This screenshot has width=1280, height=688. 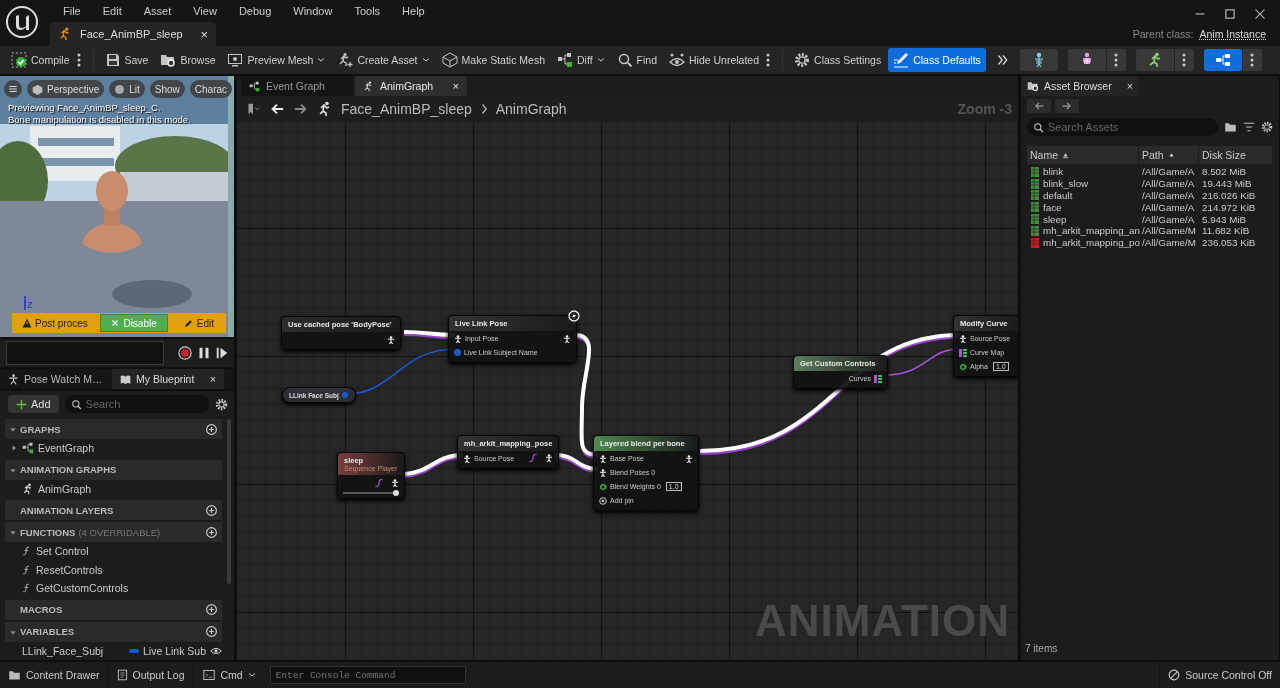 What do you see at coordinates (72, 11) in the screenshot?
I see `menu-item: File` at bounding box center [72, 11].